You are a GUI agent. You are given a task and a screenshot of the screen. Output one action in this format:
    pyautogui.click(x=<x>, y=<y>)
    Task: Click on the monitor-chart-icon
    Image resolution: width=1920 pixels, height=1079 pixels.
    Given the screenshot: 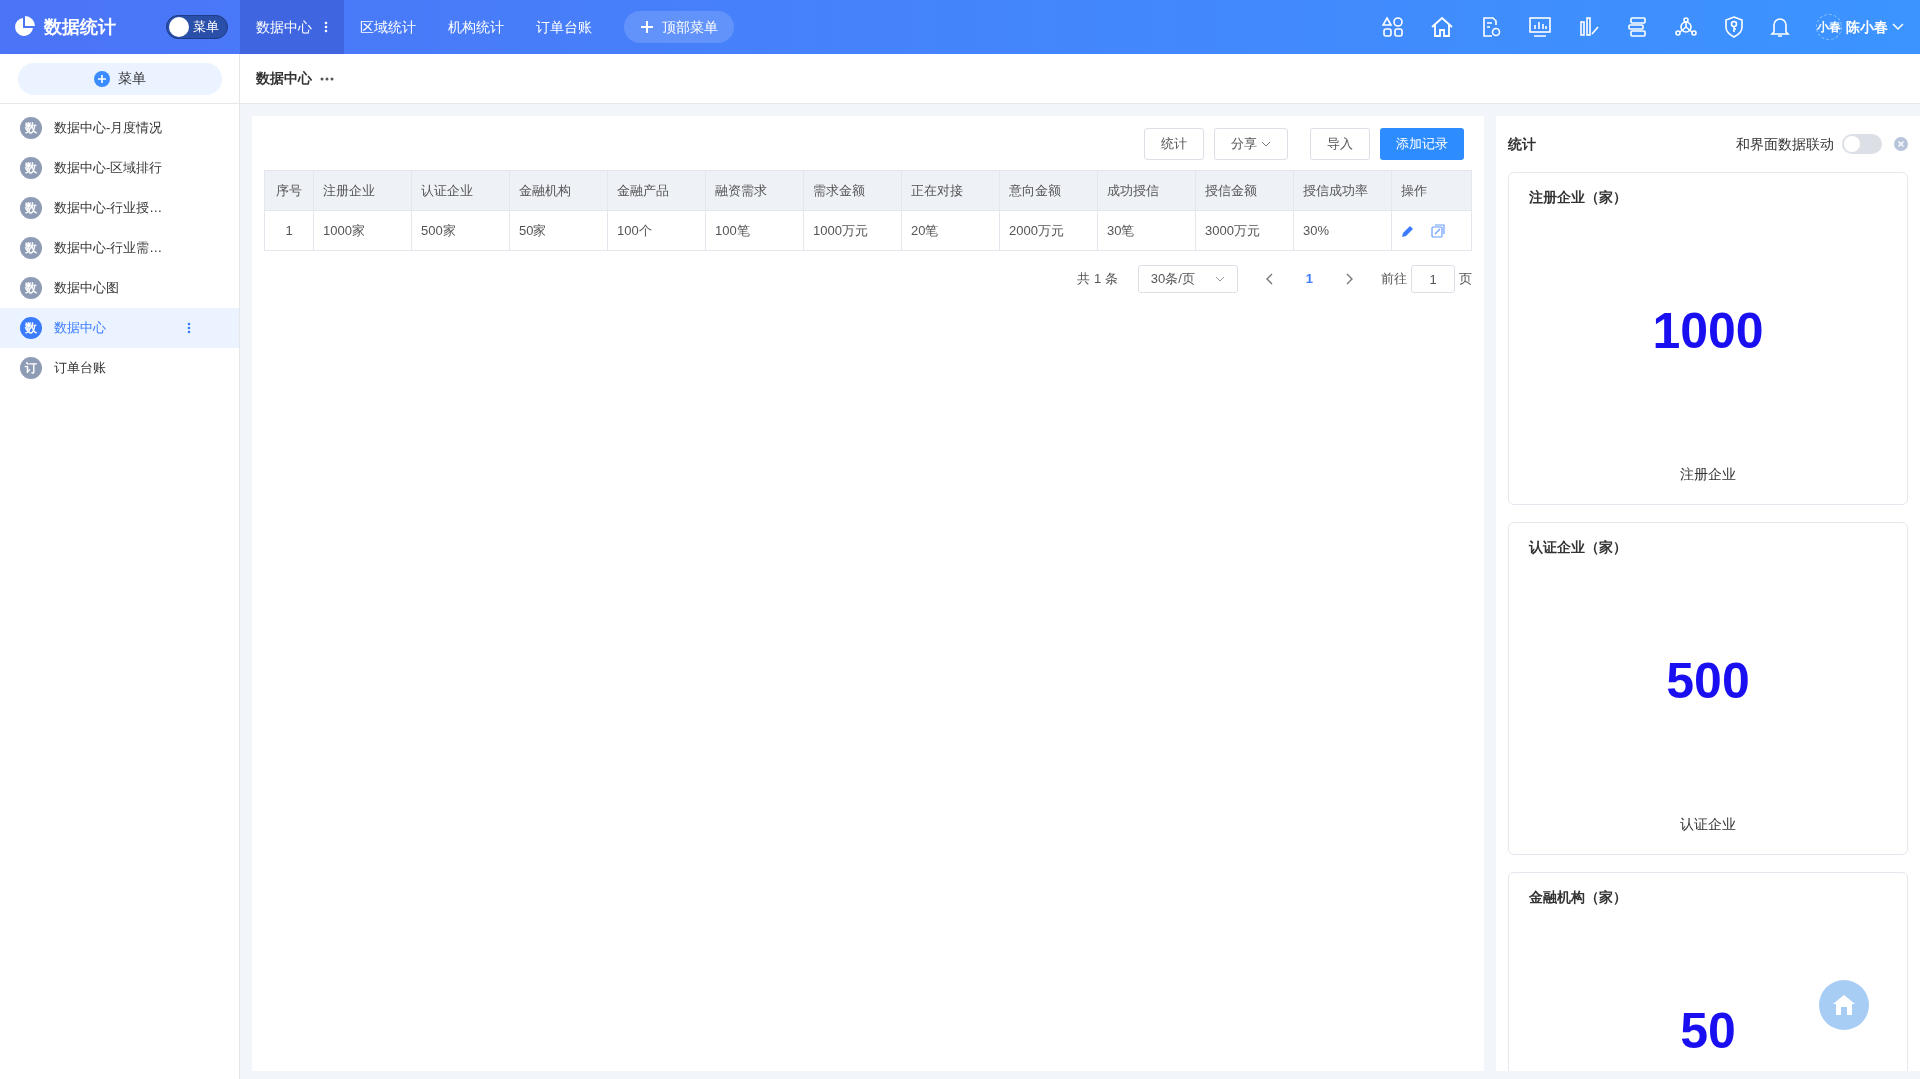 What is the action you would take?
    pyautogui.click(x=1540, y=27)
    